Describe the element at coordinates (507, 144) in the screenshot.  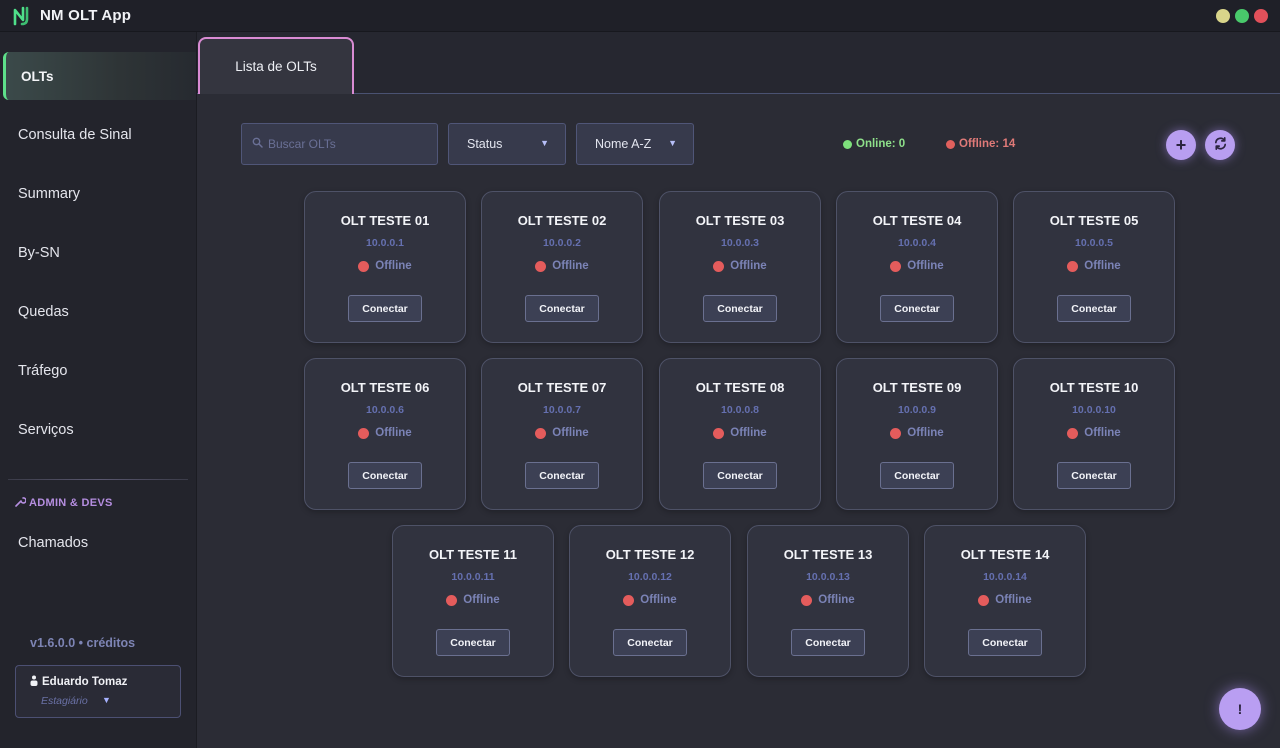
I see `status-filter-select: Status ▼` at that location.